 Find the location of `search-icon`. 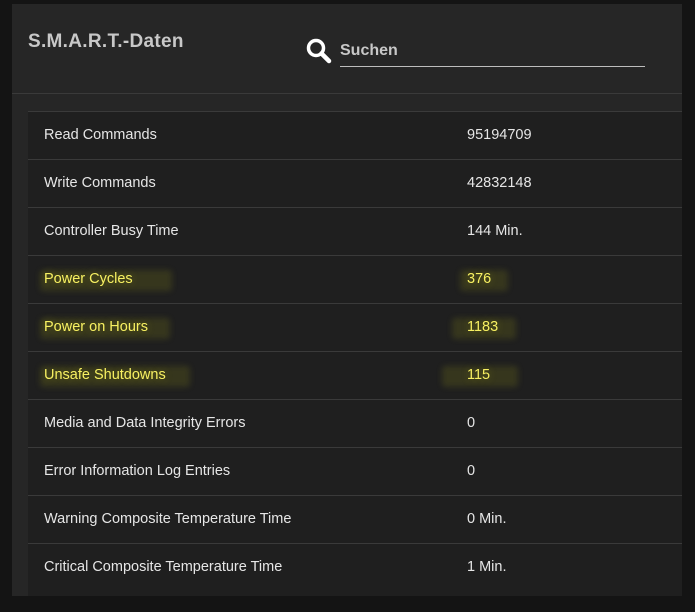

search-icon is located at coordinates (319, 51).